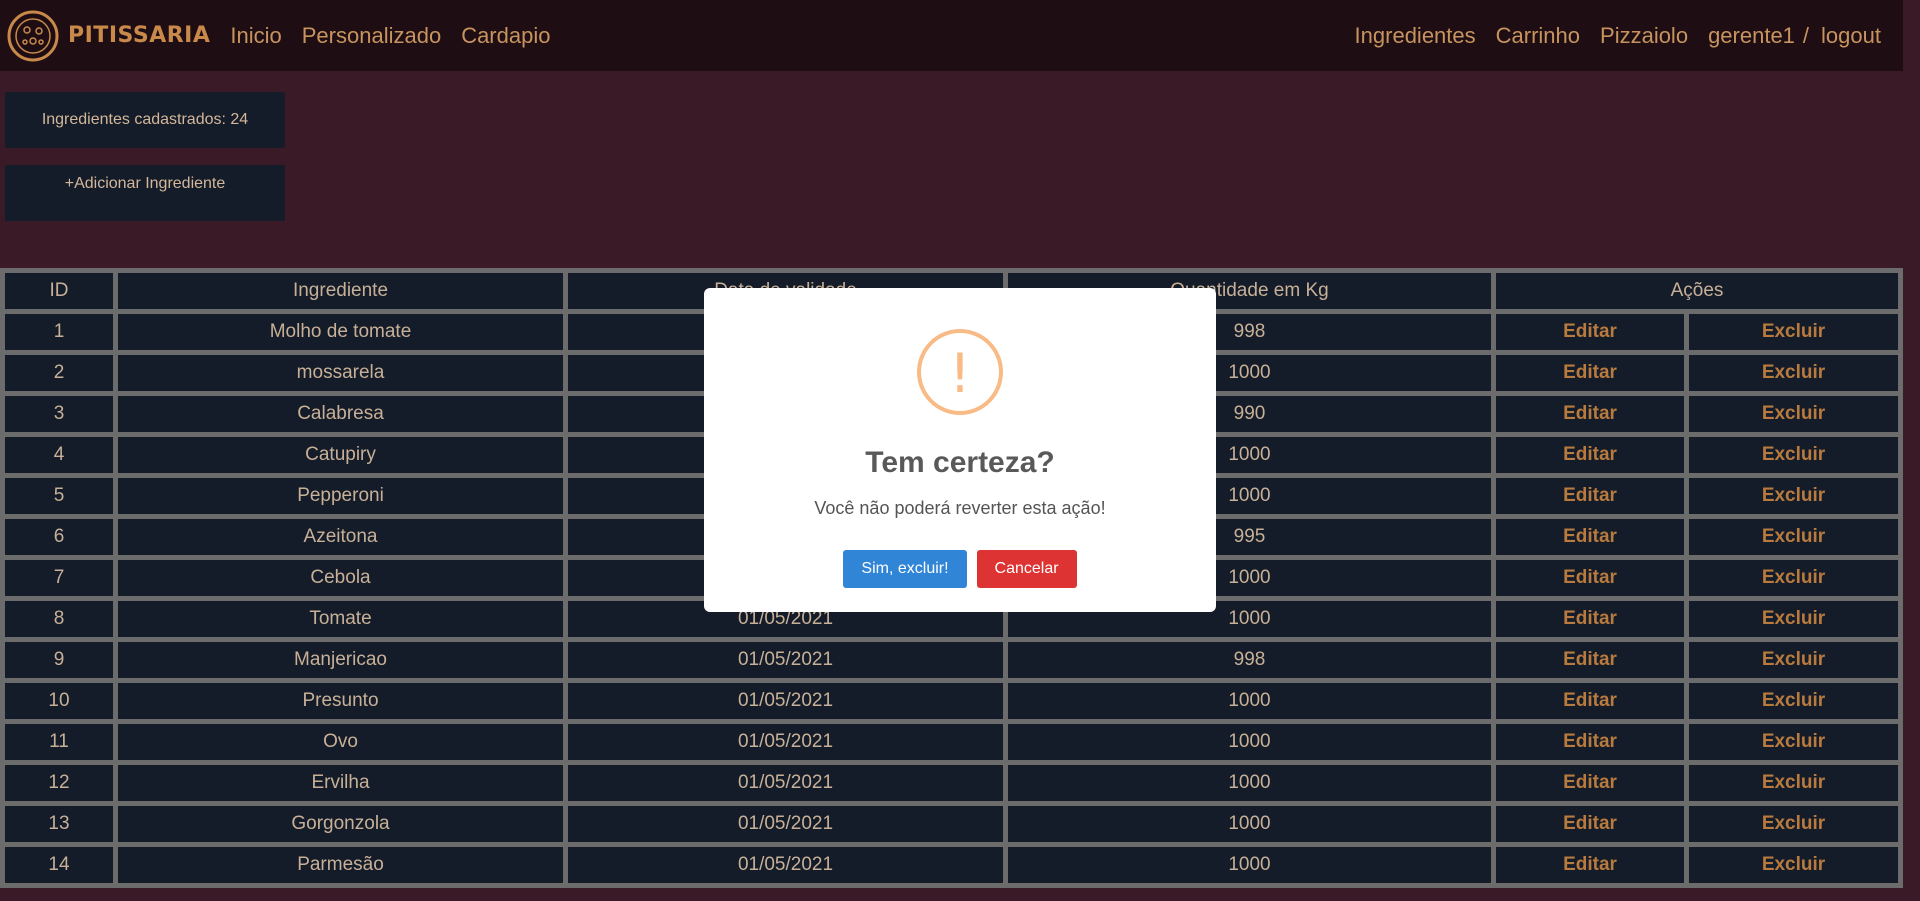  What do you see at coordinates (960, 508) in the screenshot?
I see `dialog-text: Você não poderá reverter esta ação!` at bounding box center [960, 508].